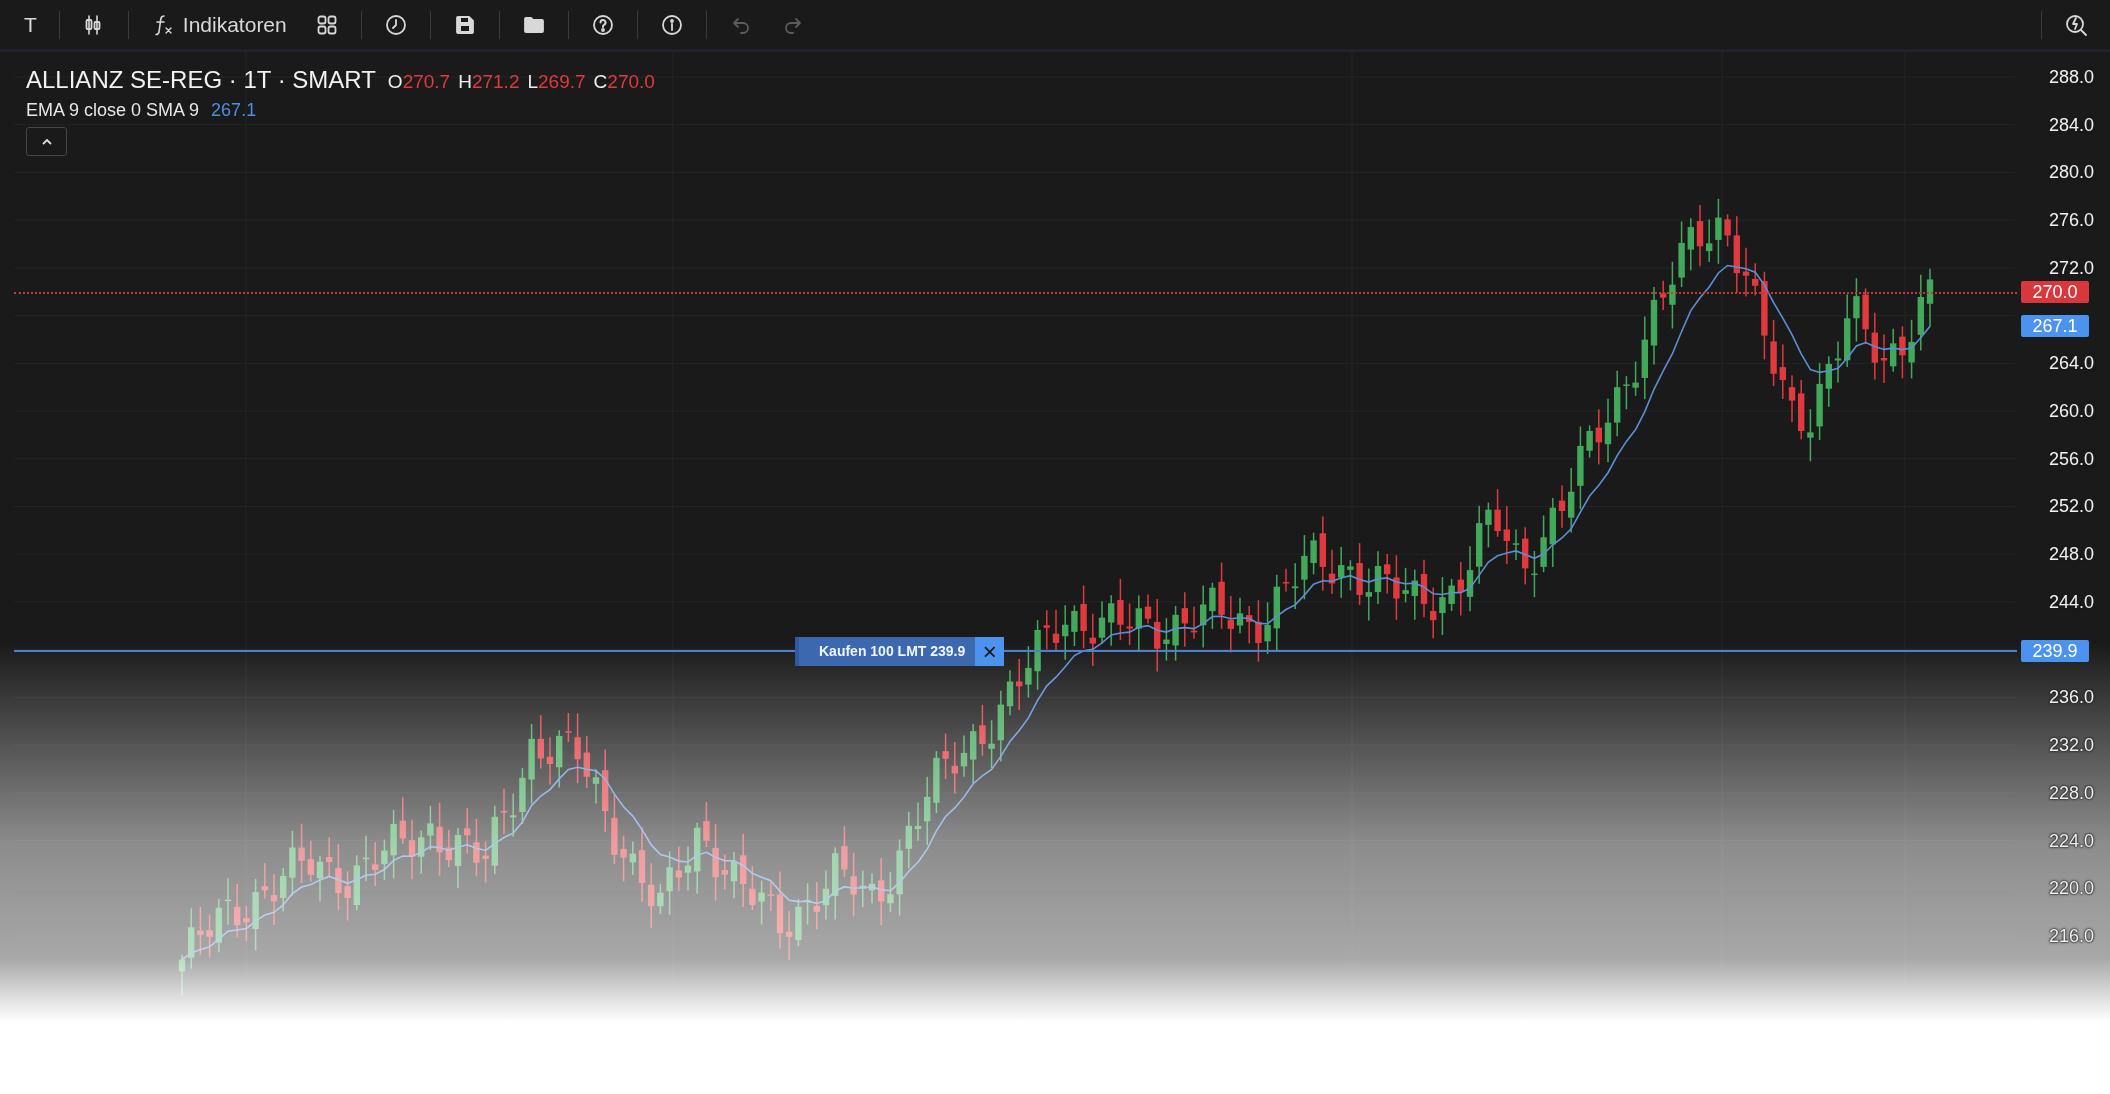  What do you see at coordinates (2070, 935) in the screenshot?
I see `price-label: 216.0` at bounding box center [2070, 935].